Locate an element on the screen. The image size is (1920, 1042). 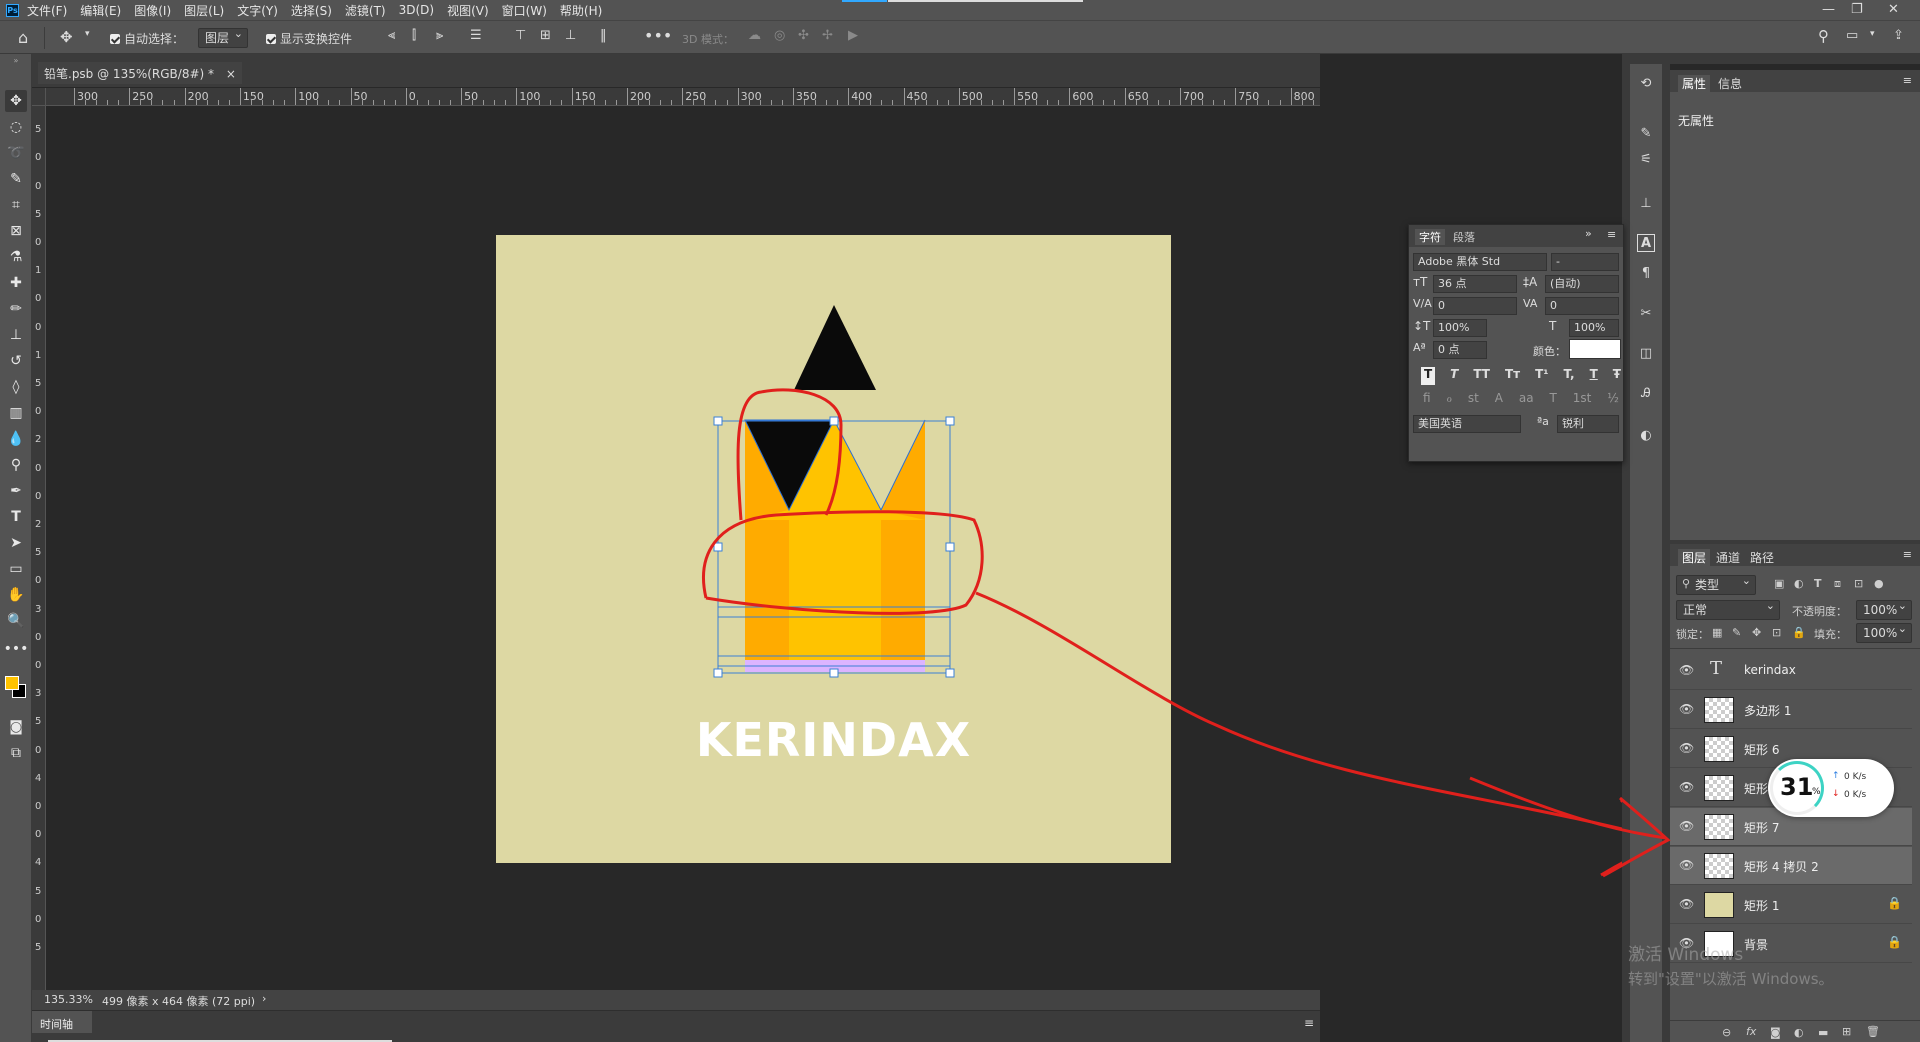
3d-slide-icon: ✢ is located at coordinates (827, 35).